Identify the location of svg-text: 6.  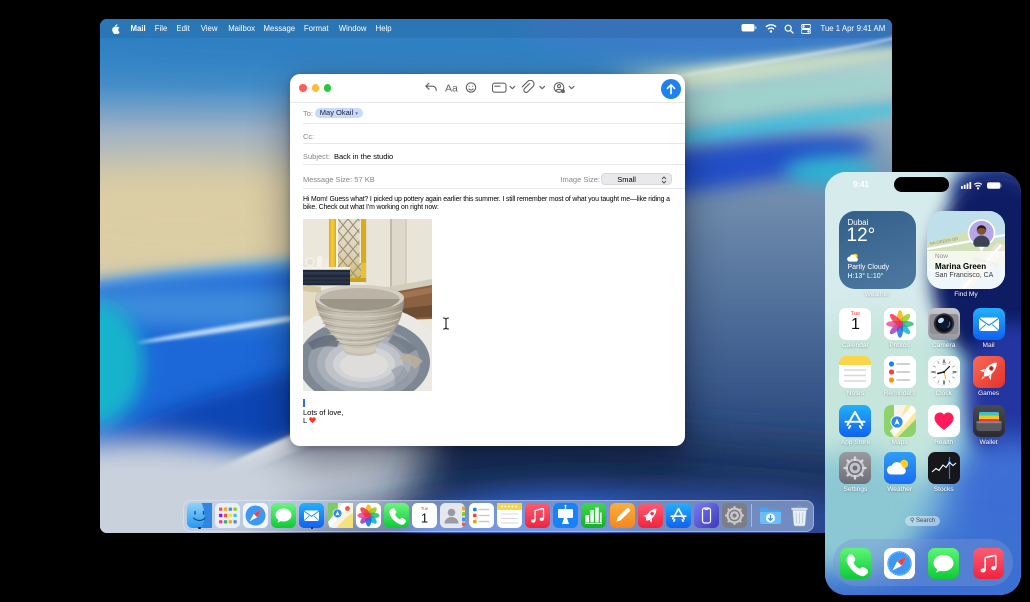
(944, 382).